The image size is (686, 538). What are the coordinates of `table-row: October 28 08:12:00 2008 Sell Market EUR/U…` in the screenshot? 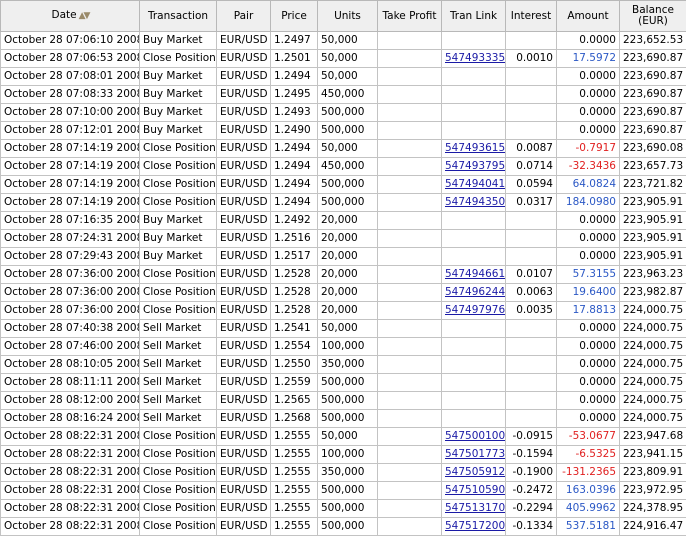 It's located at (343, 400).